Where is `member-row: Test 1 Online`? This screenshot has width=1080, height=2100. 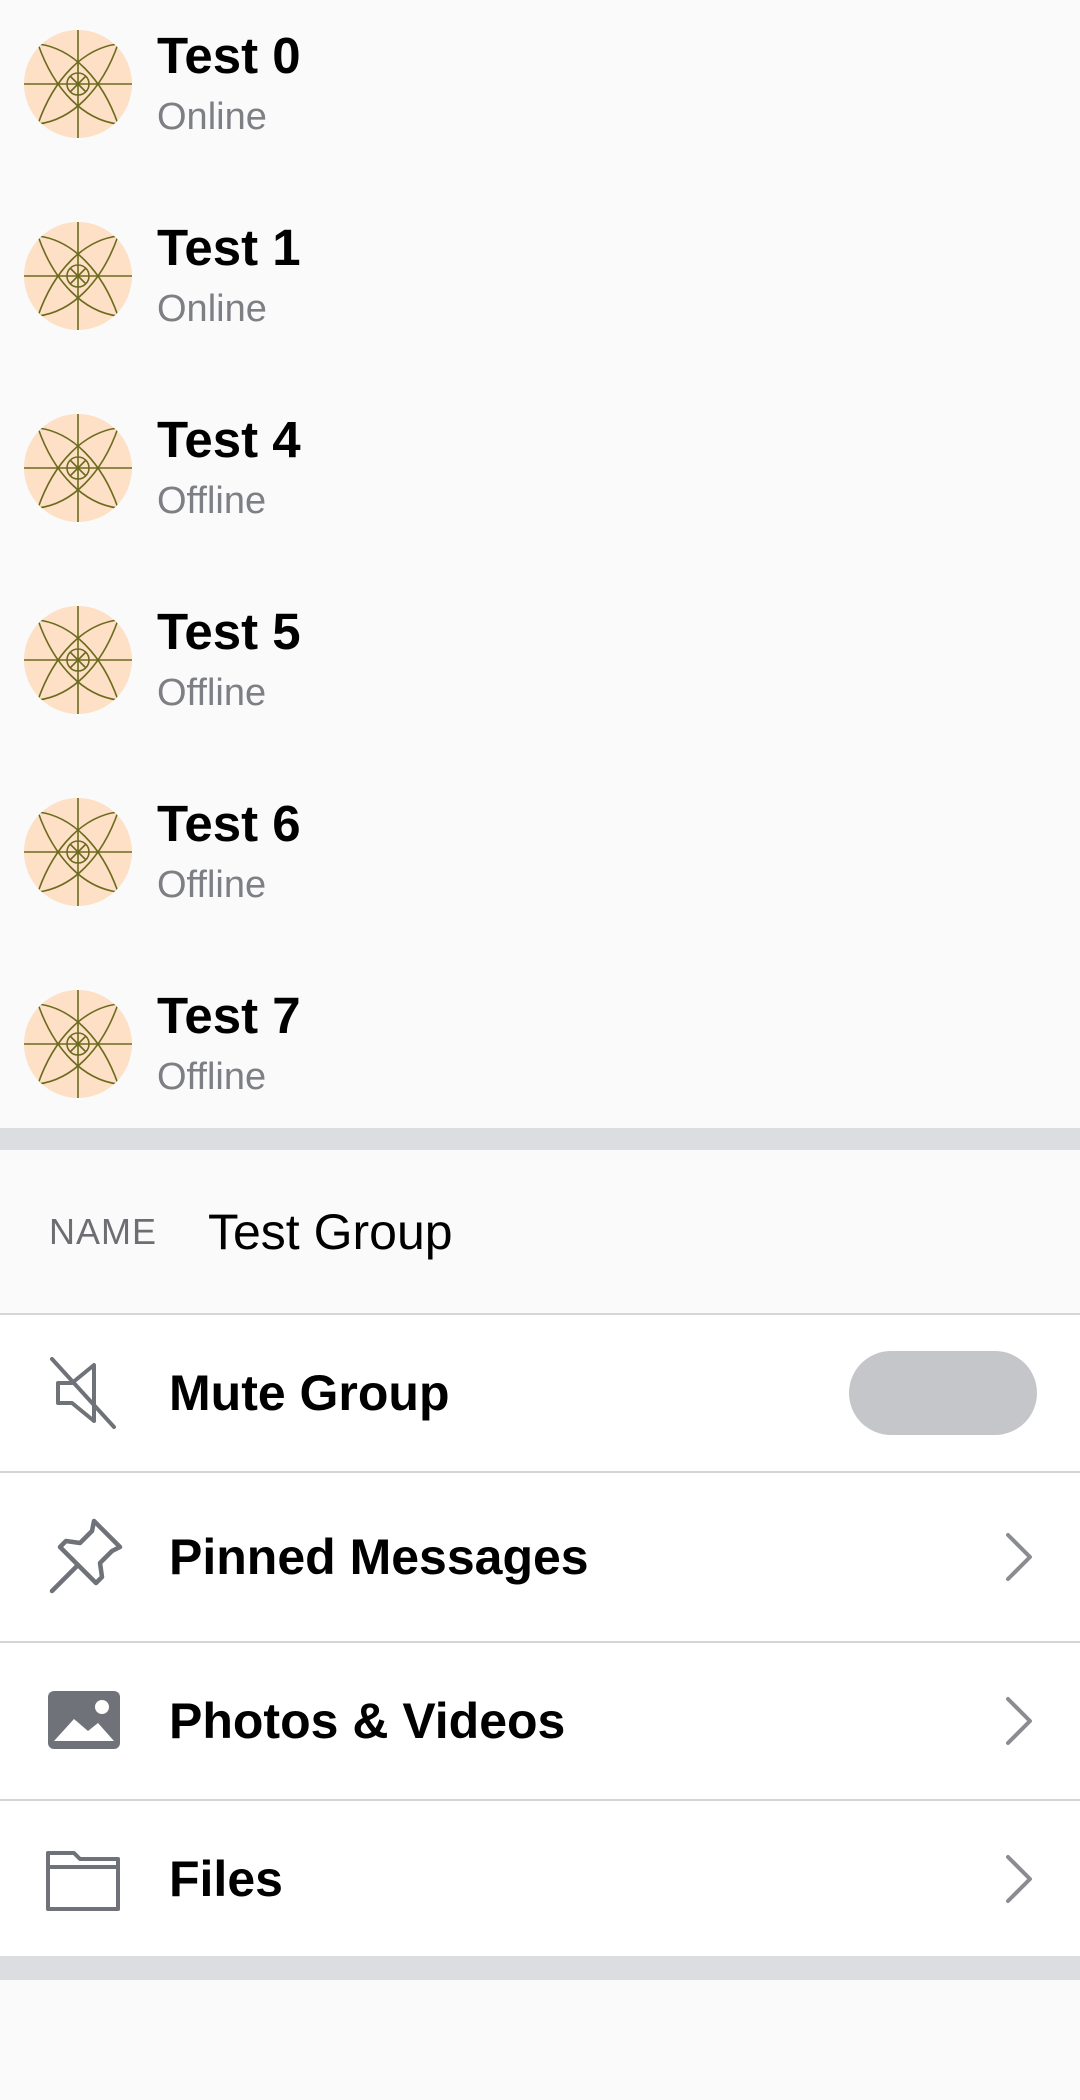
member-row: Test 1 Online is located at coordinates (540, 288).